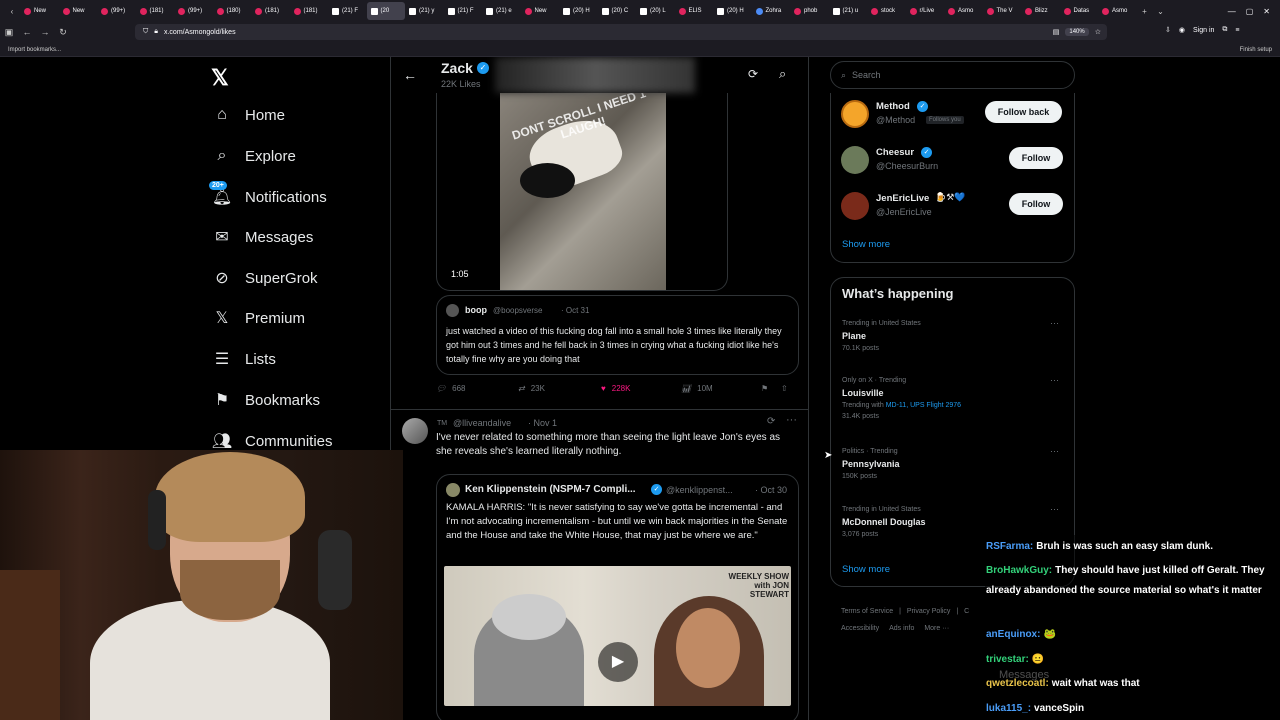  Describe the element at coordinates (901, 628) in the screenshot. I see `footer-ads-link: Ads info` at that location.